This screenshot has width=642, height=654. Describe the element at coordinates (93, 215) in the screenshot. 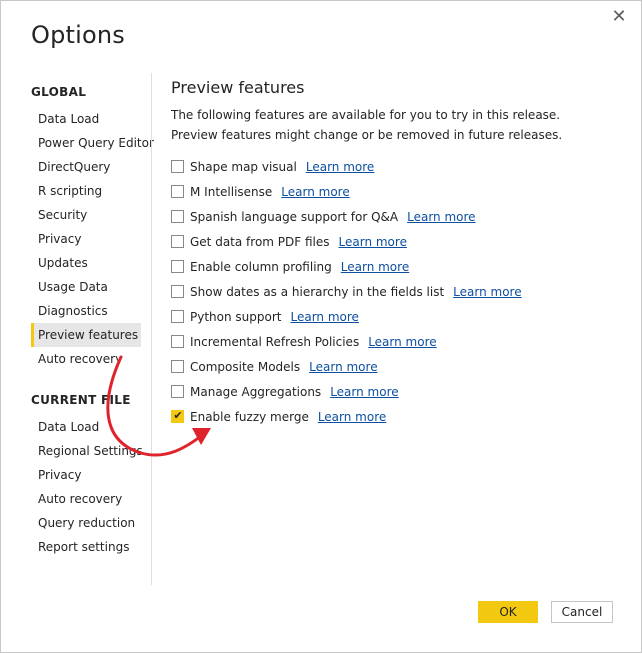

I see `sidebar-item-security: Security` at that location.